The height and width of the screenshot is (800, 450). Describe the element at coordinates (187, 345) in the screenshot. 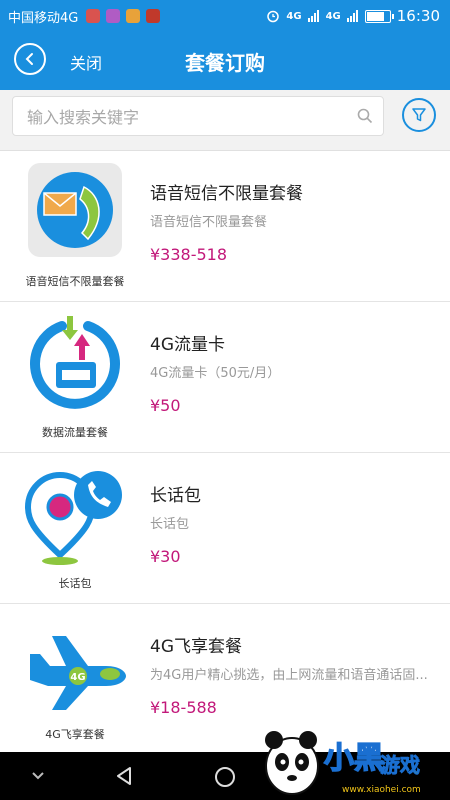

I see `package-name: 4G流量卡` at that location.